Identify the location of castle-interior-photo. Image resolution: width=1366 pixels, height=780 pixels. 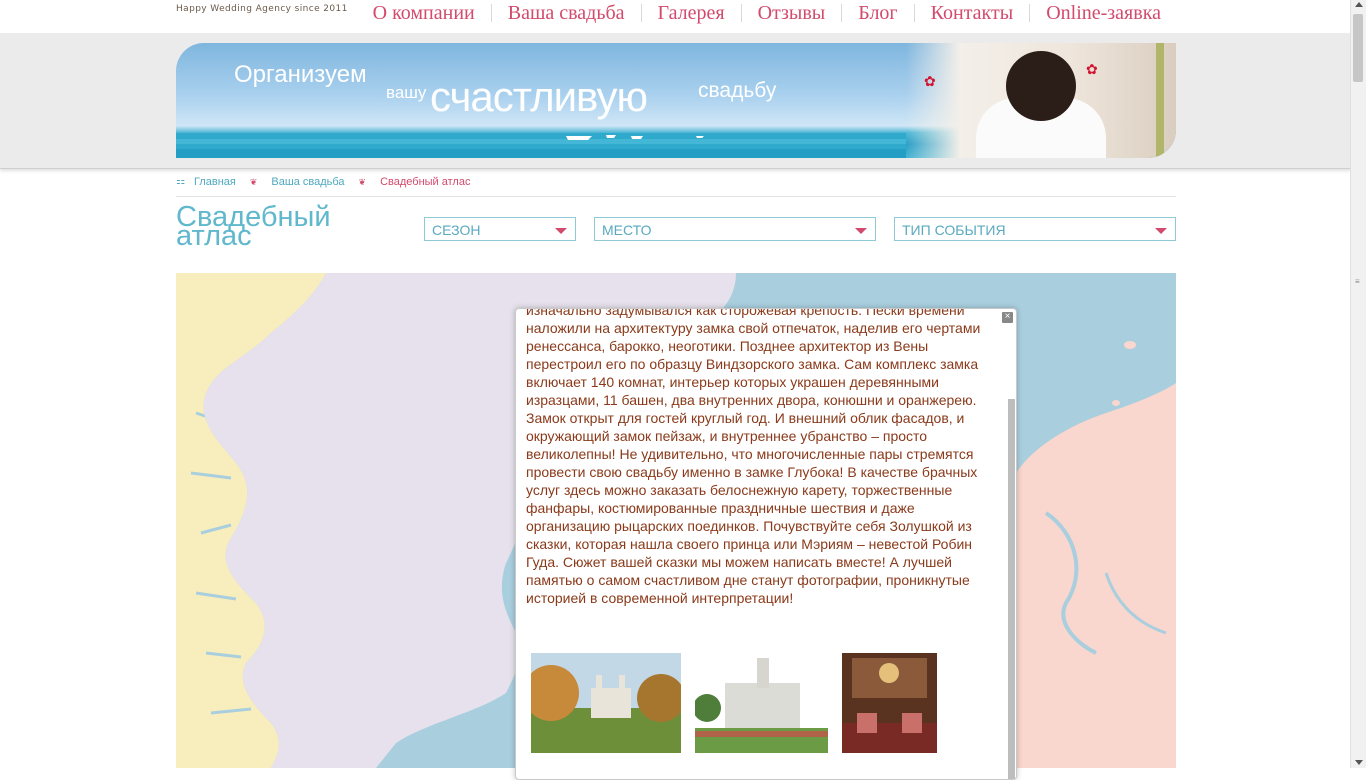
(889, 703).